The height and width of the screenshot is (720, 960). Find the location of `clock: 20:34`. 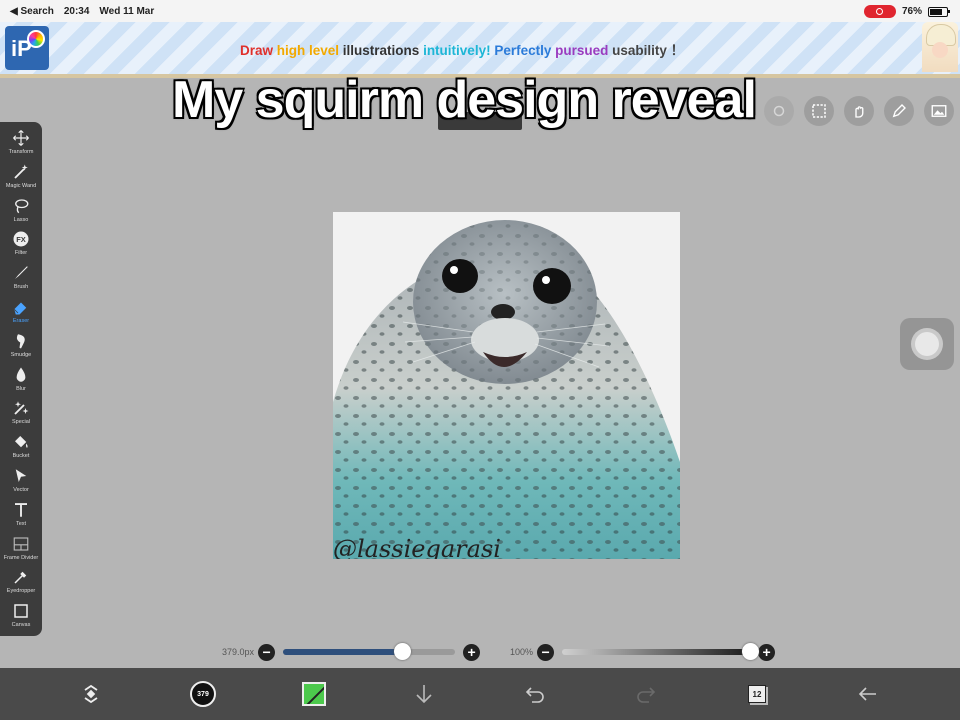

clock: 20:34 is located at coordinates (76, 11).